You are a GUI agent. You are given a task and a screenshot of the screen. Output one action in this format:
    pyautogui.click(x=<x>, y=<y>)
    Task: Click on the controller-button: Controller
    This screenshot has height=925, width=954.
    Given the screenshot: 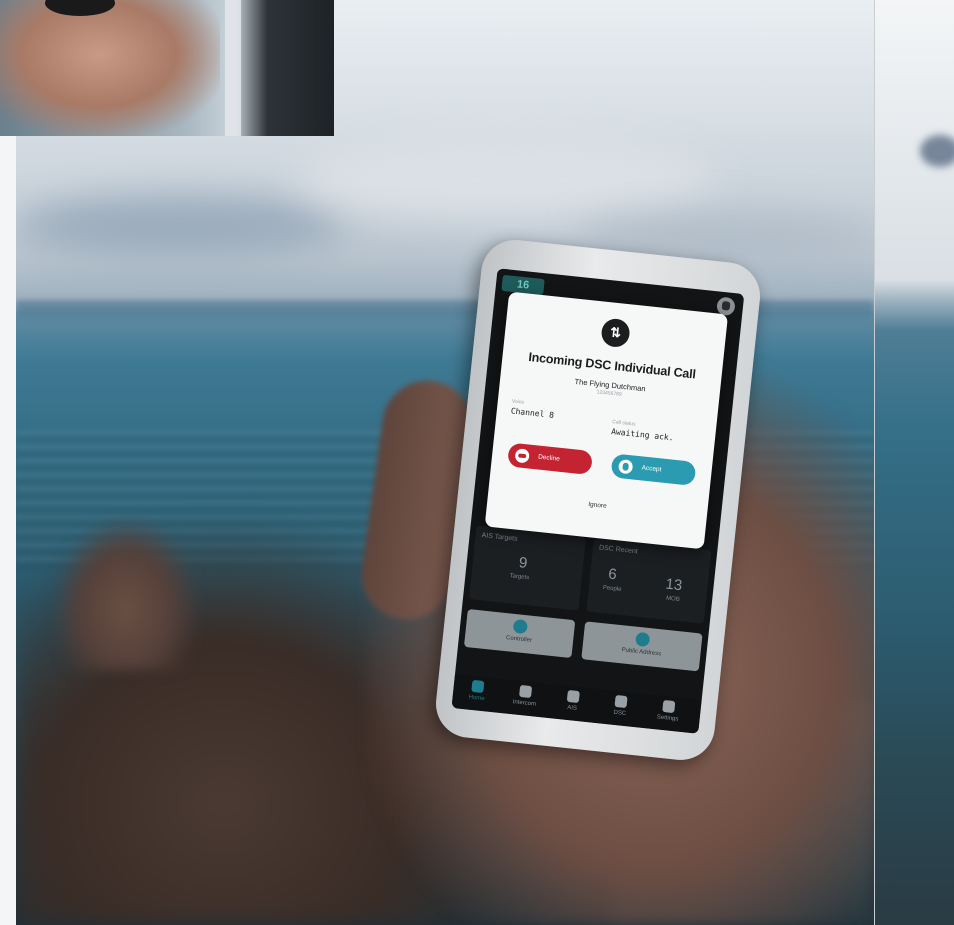 What is the action you would take?
    pyautogui.click(x=519, y=633)
    